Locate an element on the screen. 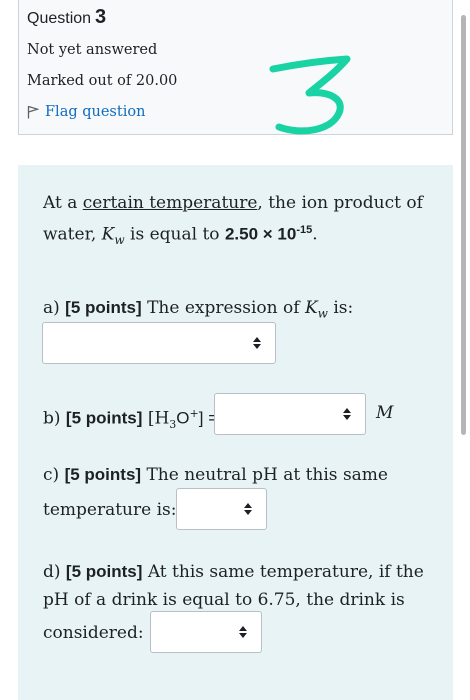 This screenshot has height=700, width=470. part-c-label: c) is located at coordinates (54, 475).